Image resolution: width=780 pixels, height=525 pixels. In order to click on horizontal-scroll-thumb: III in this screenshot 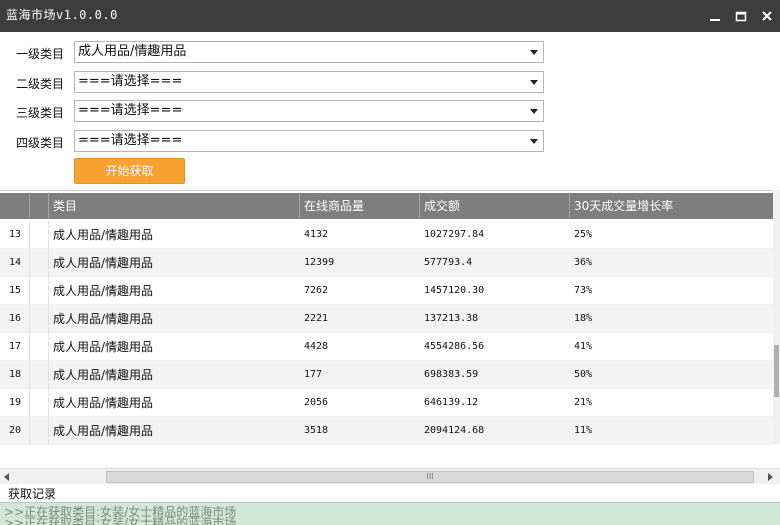, I will do `click(430, 477)`.